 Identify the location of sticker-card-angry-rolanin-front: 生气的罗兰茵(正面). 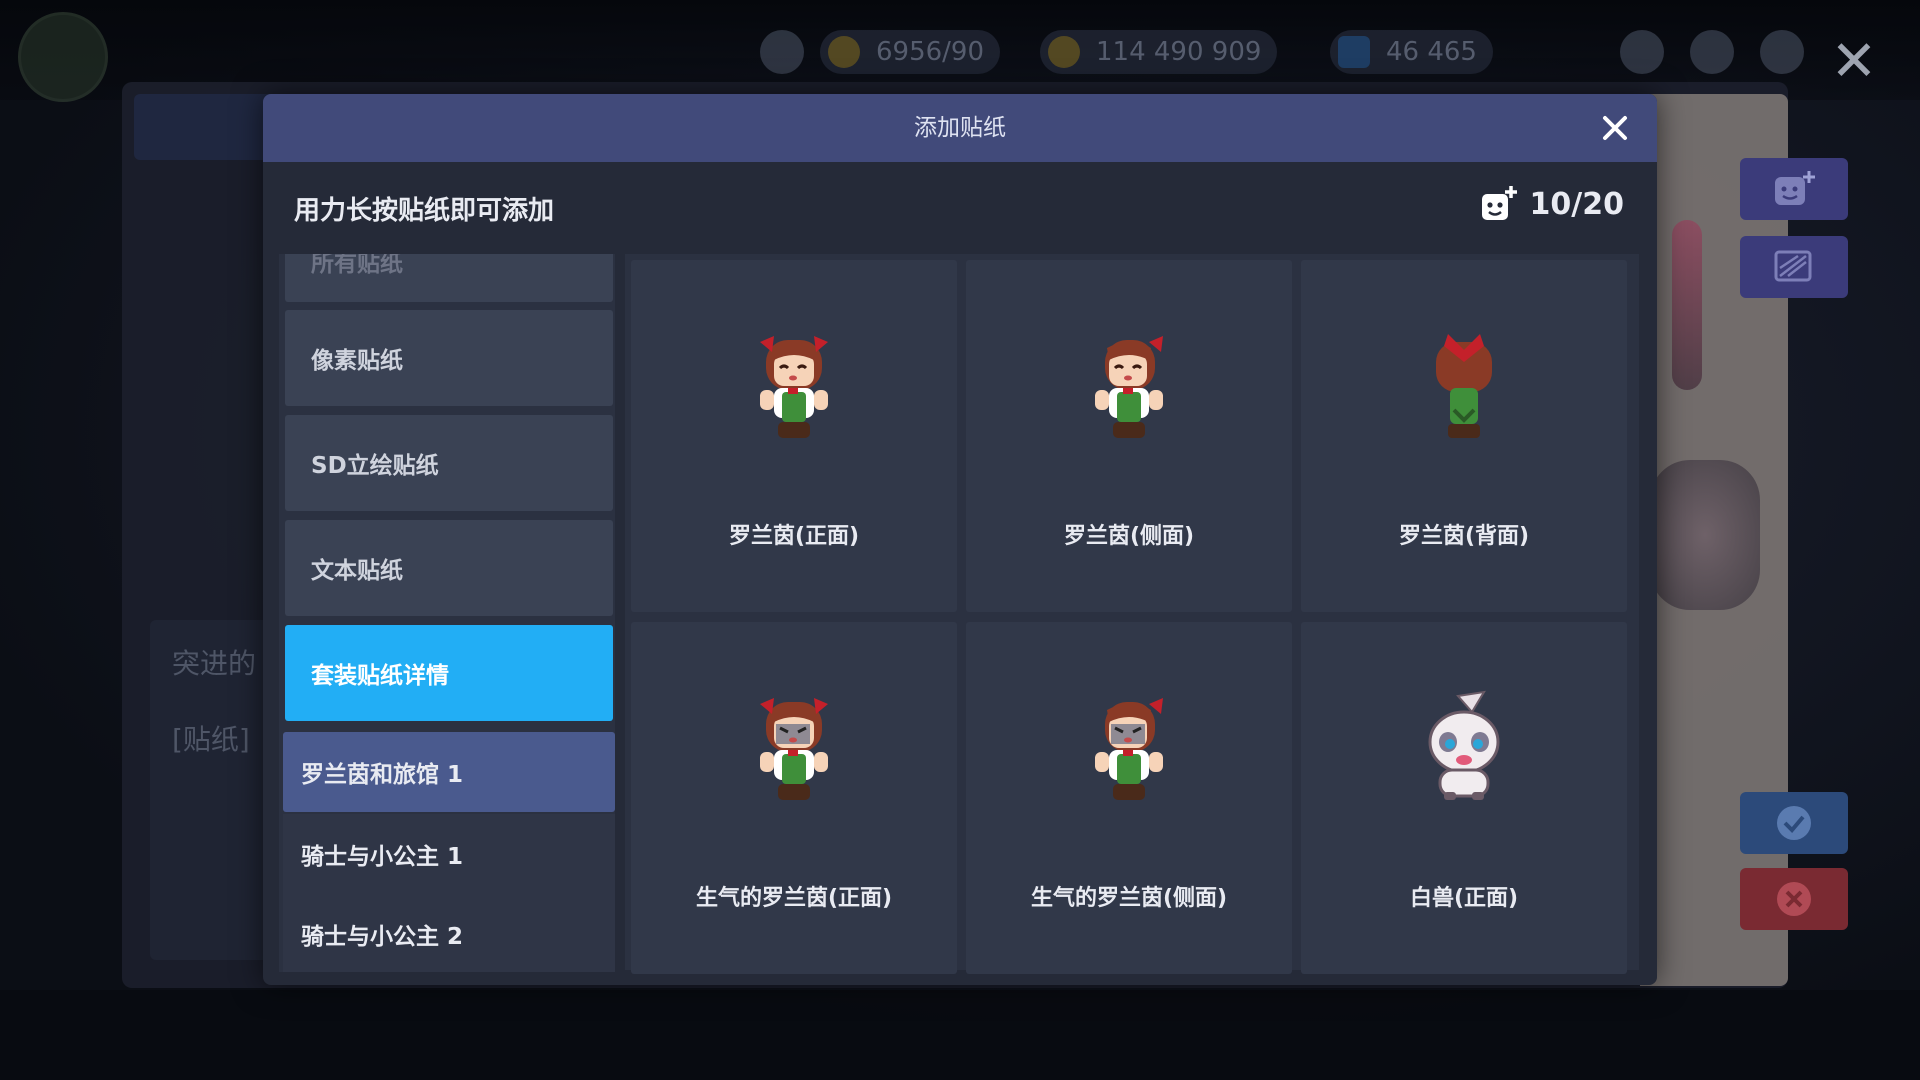
(794, 798).